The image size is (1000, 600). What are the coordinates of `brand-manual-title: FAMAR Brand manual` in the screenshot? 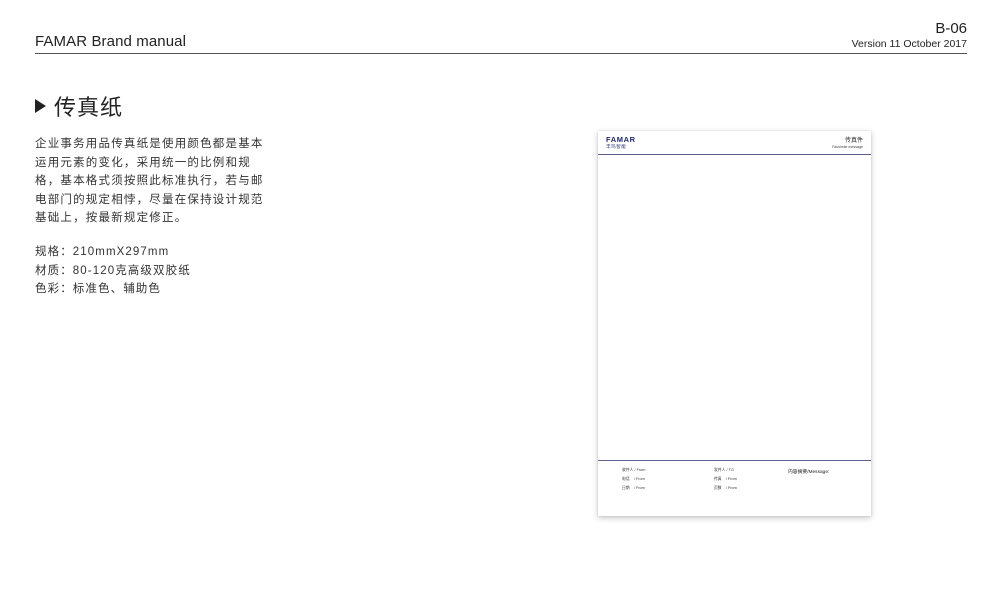 It's located at (111, 41).